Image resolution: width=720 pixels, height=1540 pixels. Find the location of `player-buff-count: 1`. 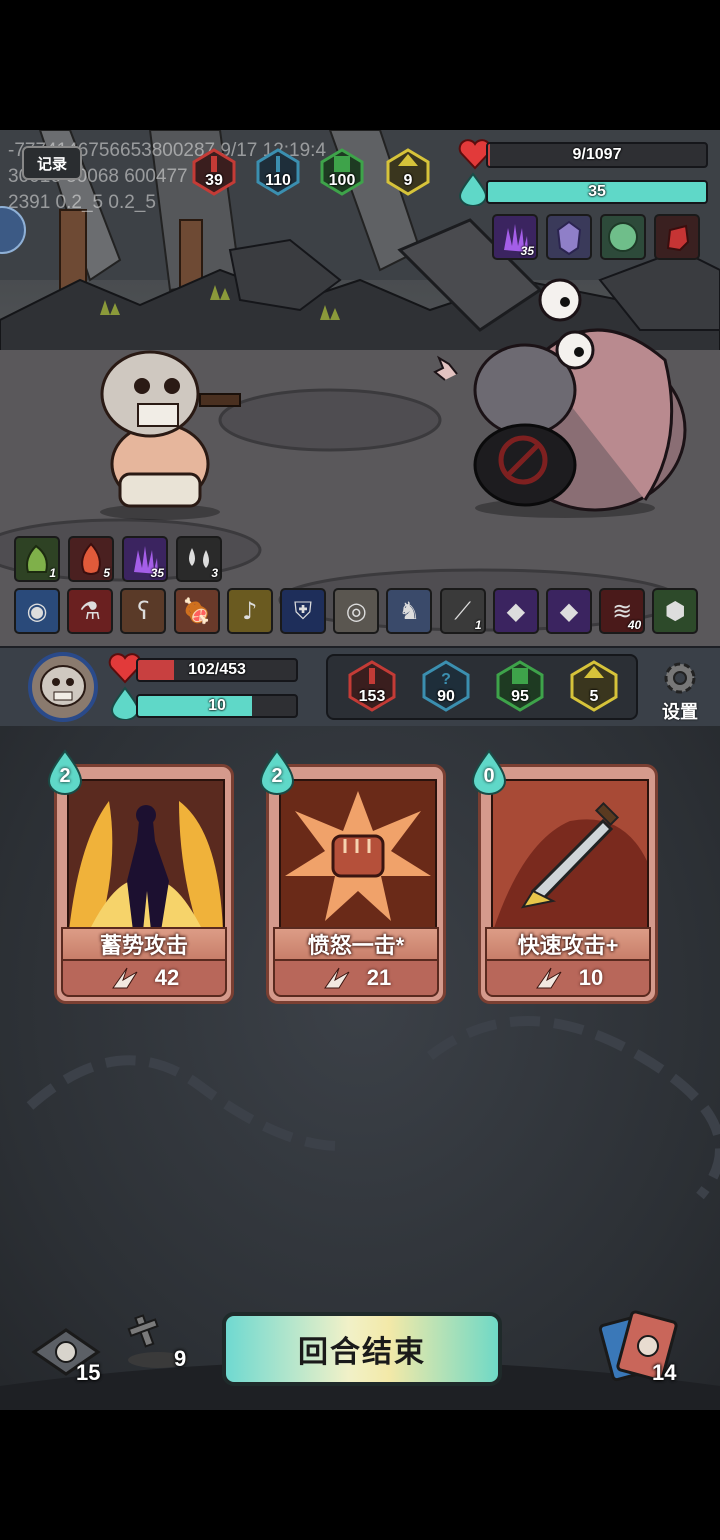

player-buff-count: 1 is located at coordinates (52, 573).